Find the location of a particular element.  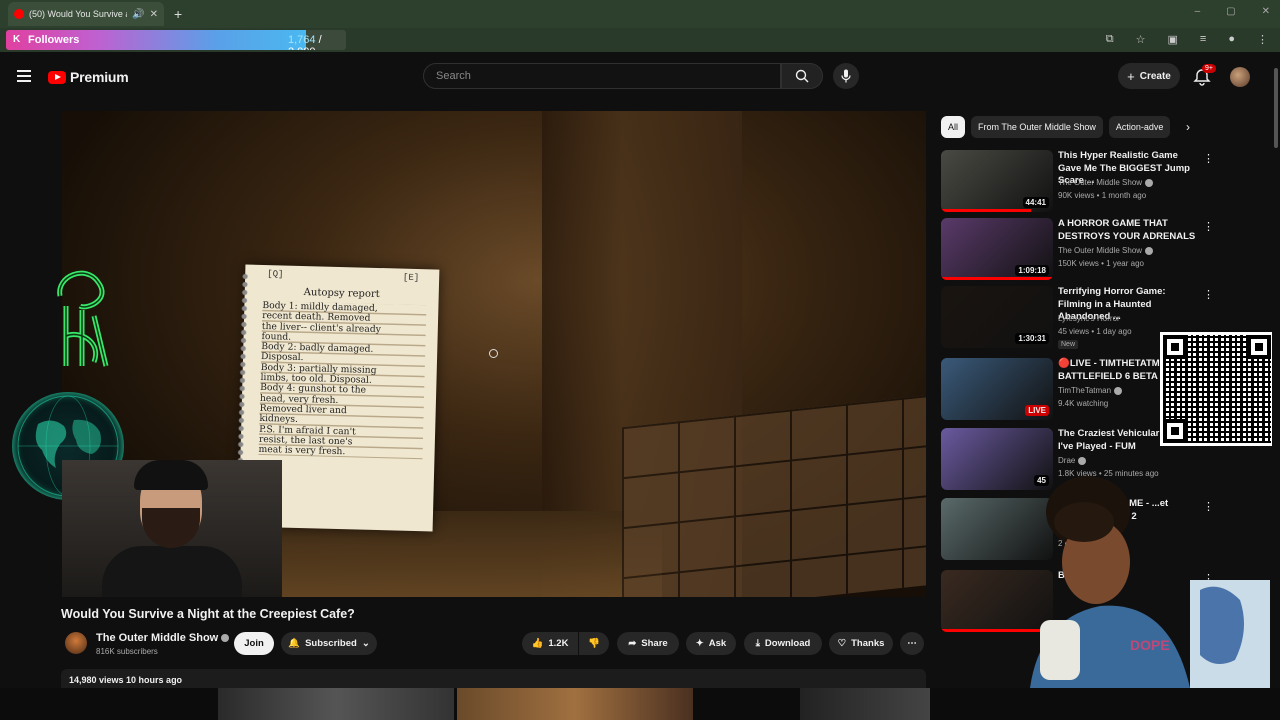

recommended-meta: 9.4K watching is located at coordinates (1083, 403).